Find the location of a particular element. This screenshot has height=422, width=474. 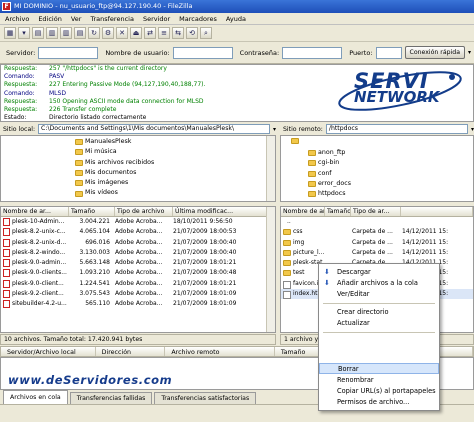

tree-item: conf is located at coordinates (390, 174).